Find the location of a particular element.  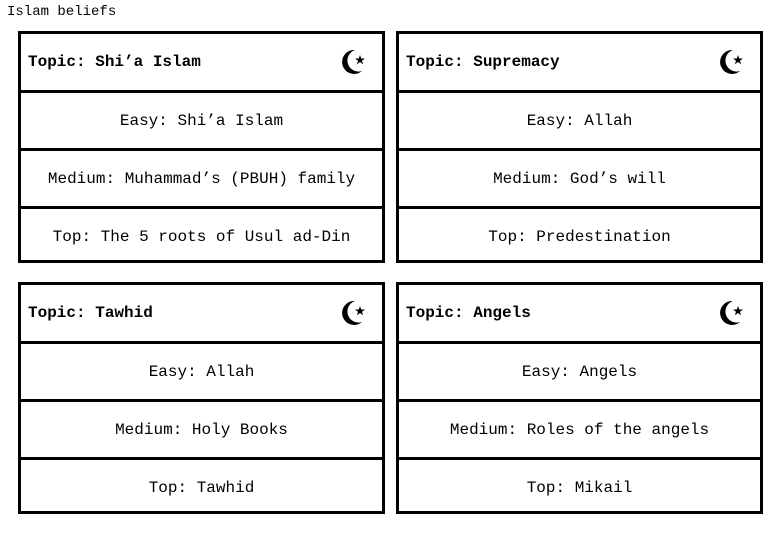

document-title: Islam beliefs is located at coordinates (62, 12).